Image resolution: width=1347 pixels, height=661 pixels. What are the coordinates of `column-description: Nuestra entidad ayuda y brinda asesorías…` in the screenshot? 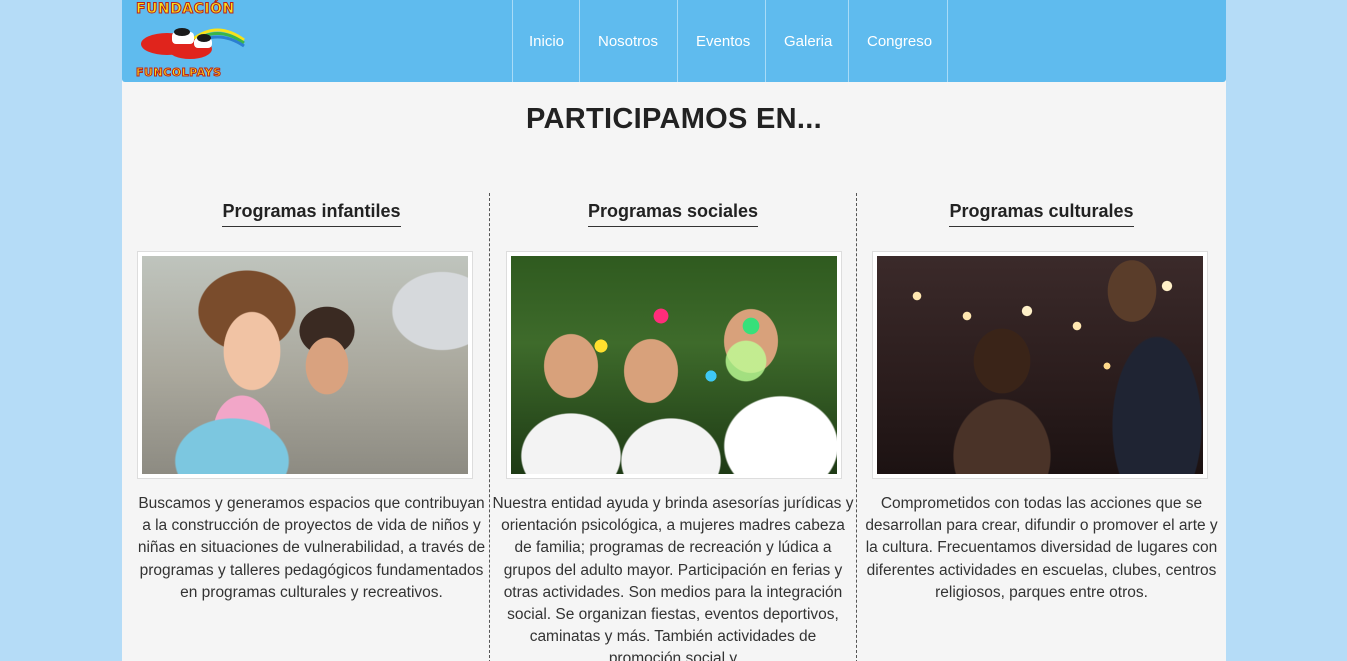 It's located at (673, 578).